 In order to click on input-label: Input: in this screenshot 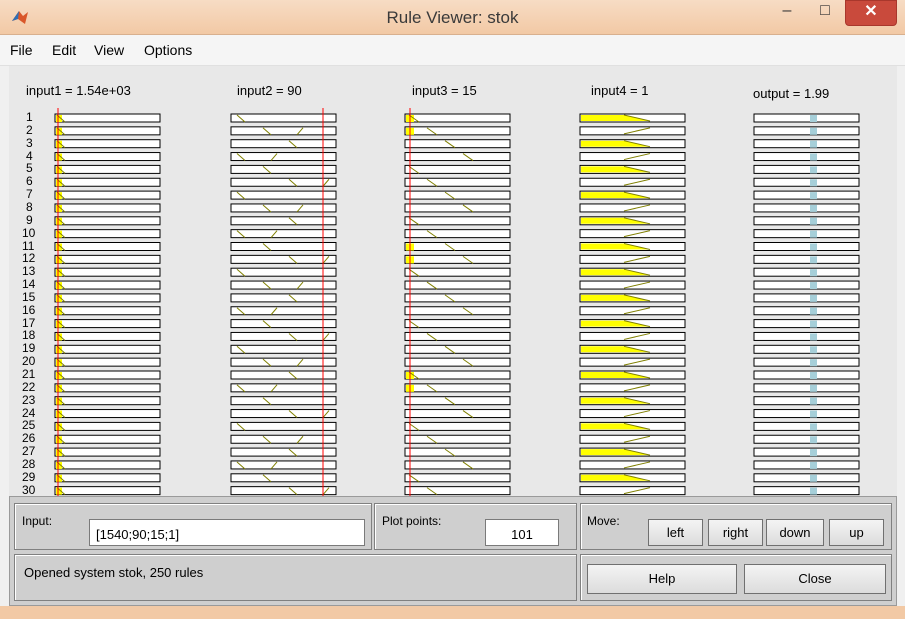, I will do `click(37, 521)`.